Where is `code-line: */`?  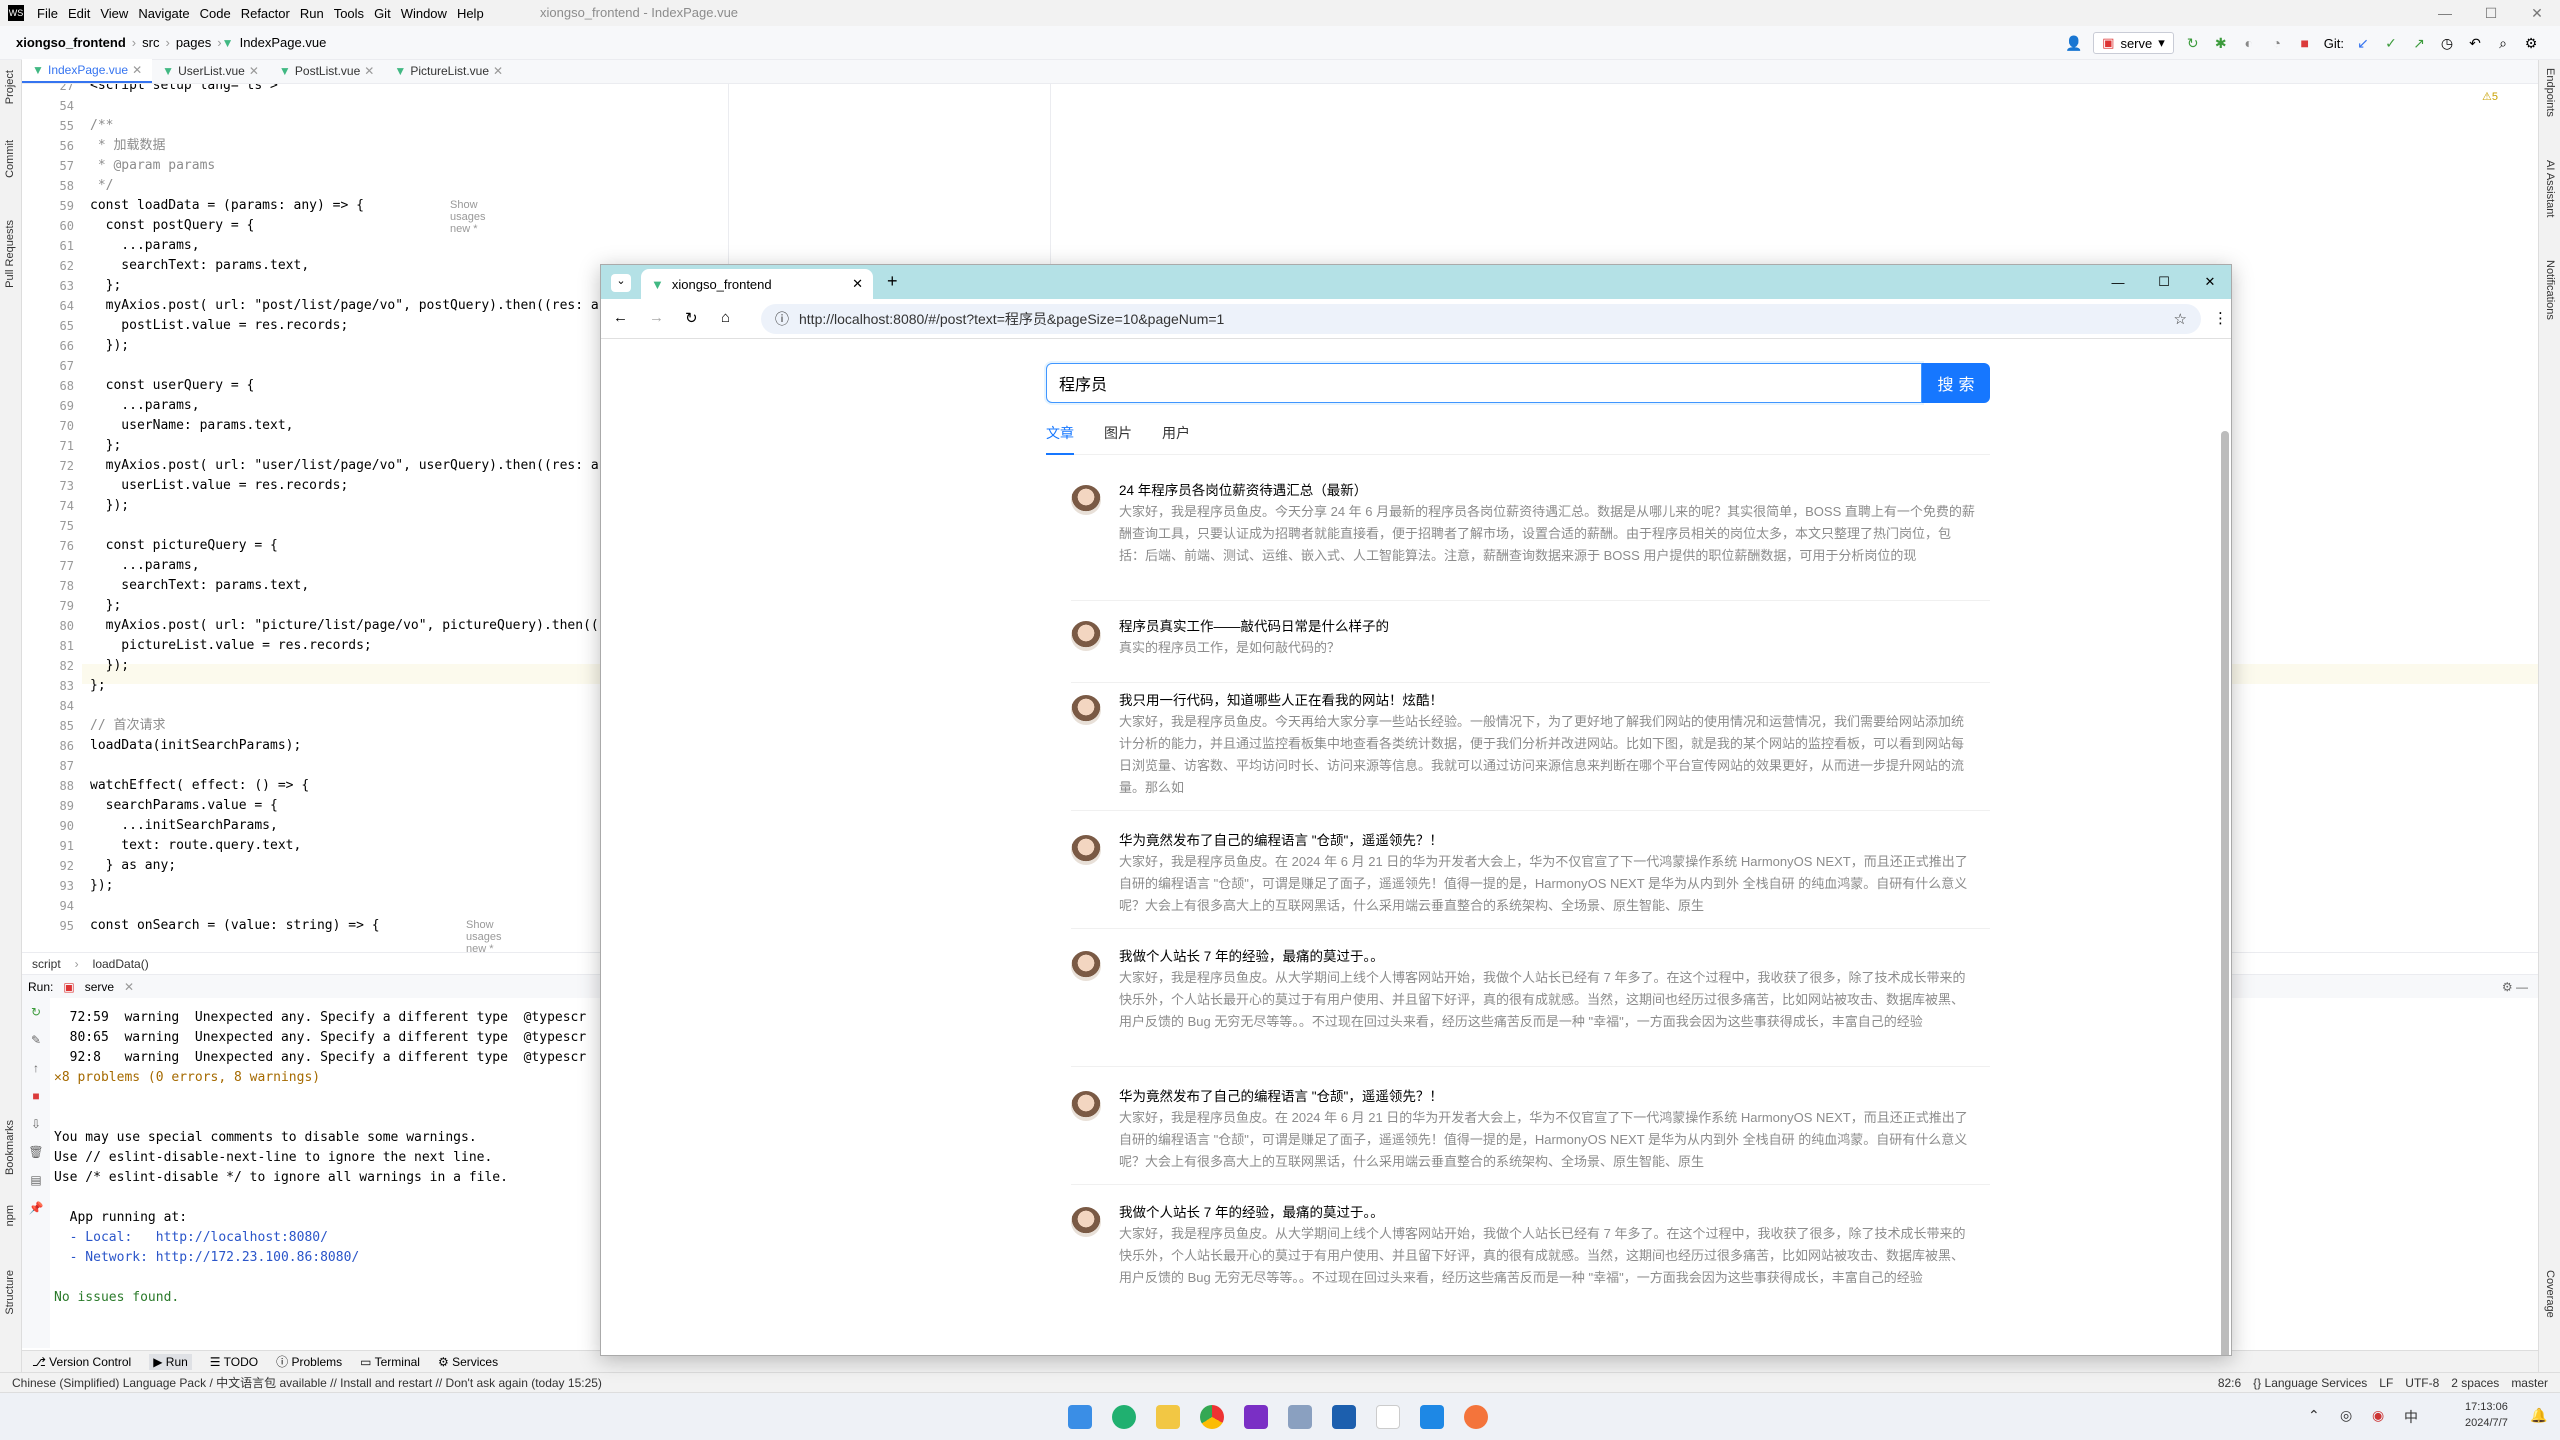 code-line: */ is located at coordinates (102, 186).